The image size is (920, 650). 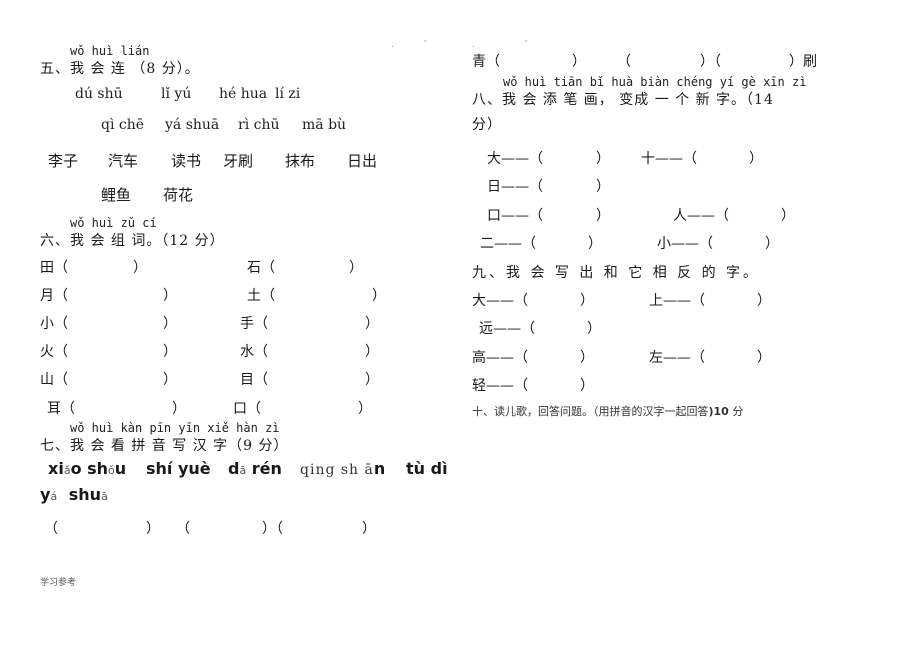 What do you see at coordinates (99, 94) in the screenshot?
I see `pinyin-word: dú shū` at bounding box center [99, 94].